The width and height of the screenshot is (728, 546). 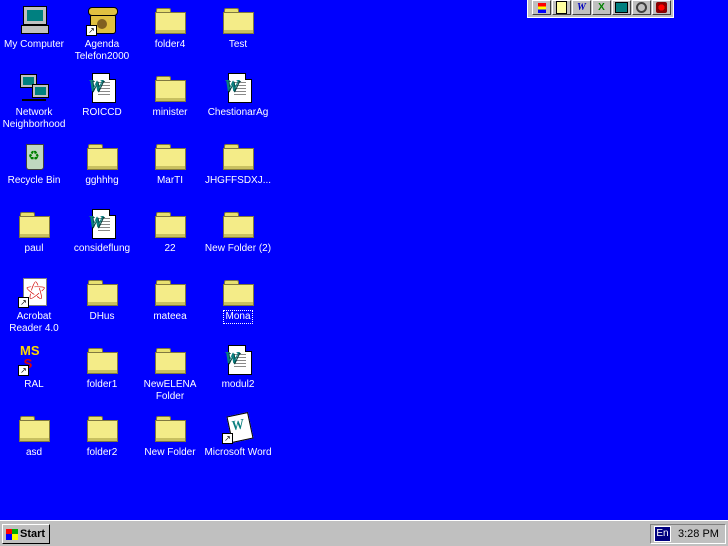 What do you see at coordinates (170, 44) in the screenshot?
I see `icon-label: folder4` at bounding box center [170, 44].